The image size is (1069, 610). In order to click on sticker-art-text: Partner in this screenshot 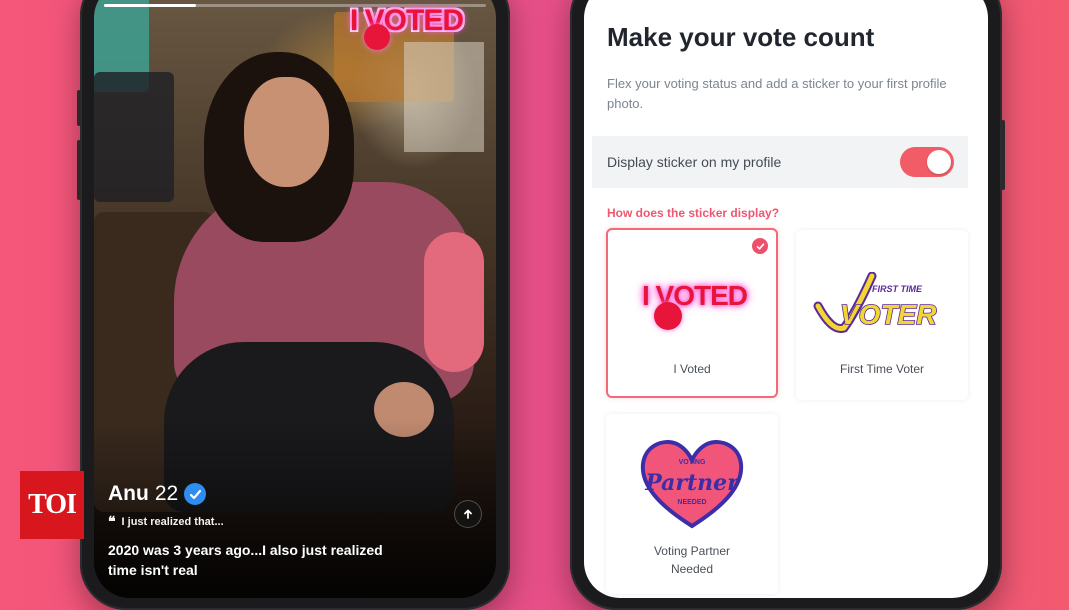, I will do `click(692, 483)`.